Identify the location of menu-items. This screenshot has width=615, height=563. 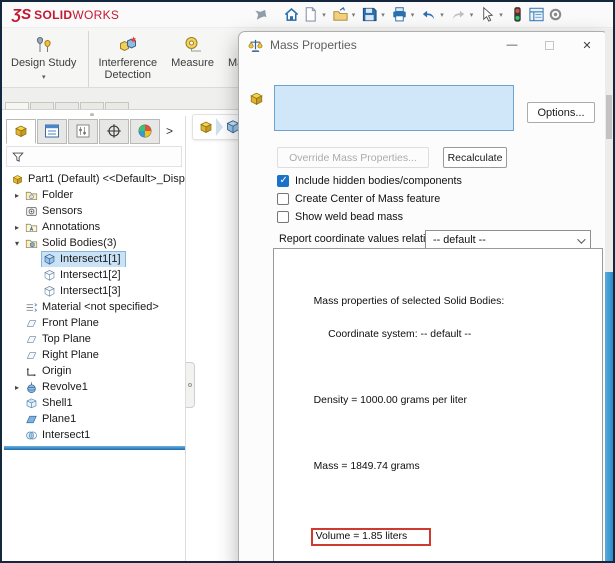
(195, 15).